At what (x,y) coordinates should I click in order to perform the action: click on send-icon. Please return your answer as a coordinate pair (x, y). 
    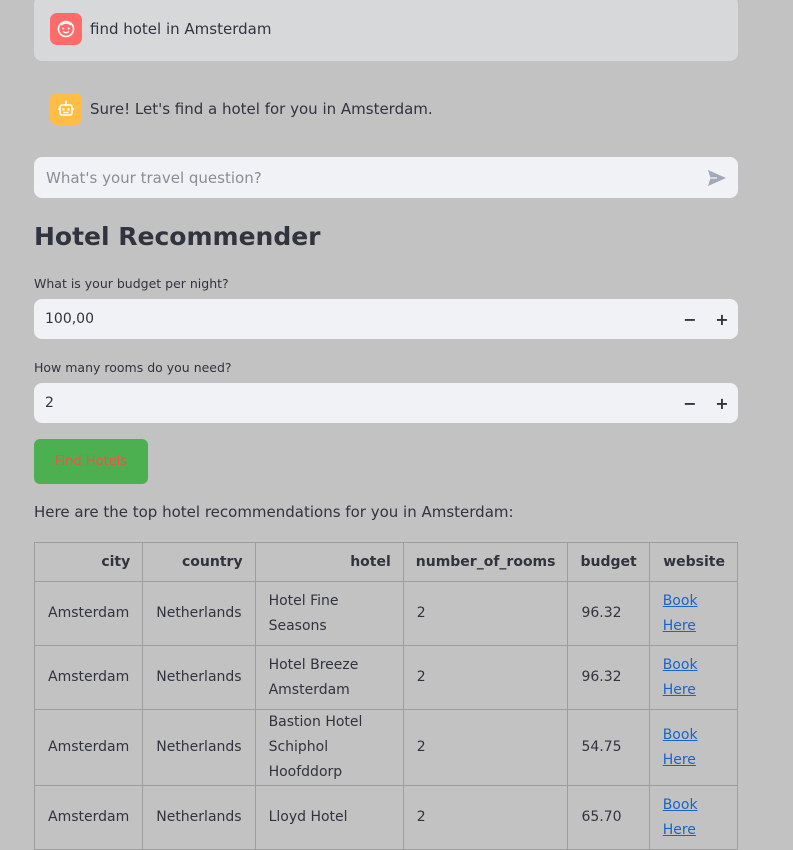
    Looking at the image, I should click on (717, 177).